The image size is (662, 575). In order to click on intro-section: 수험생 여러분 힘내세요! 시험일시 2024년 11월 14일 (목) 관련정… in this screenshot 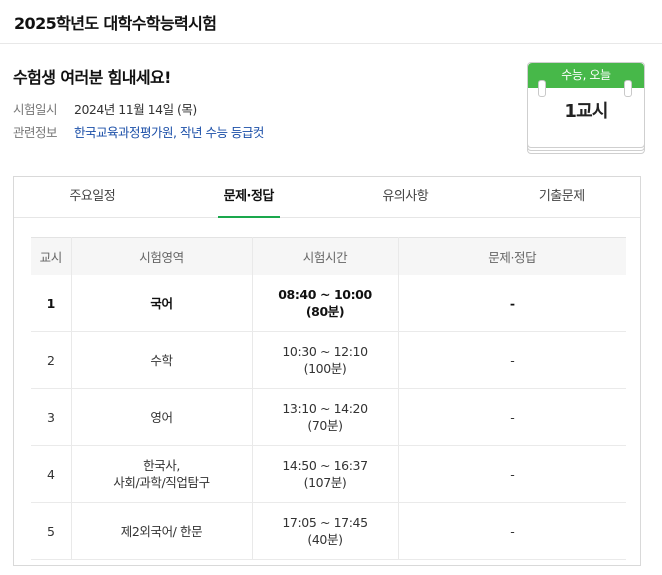, I will do `click(138, 106)`.